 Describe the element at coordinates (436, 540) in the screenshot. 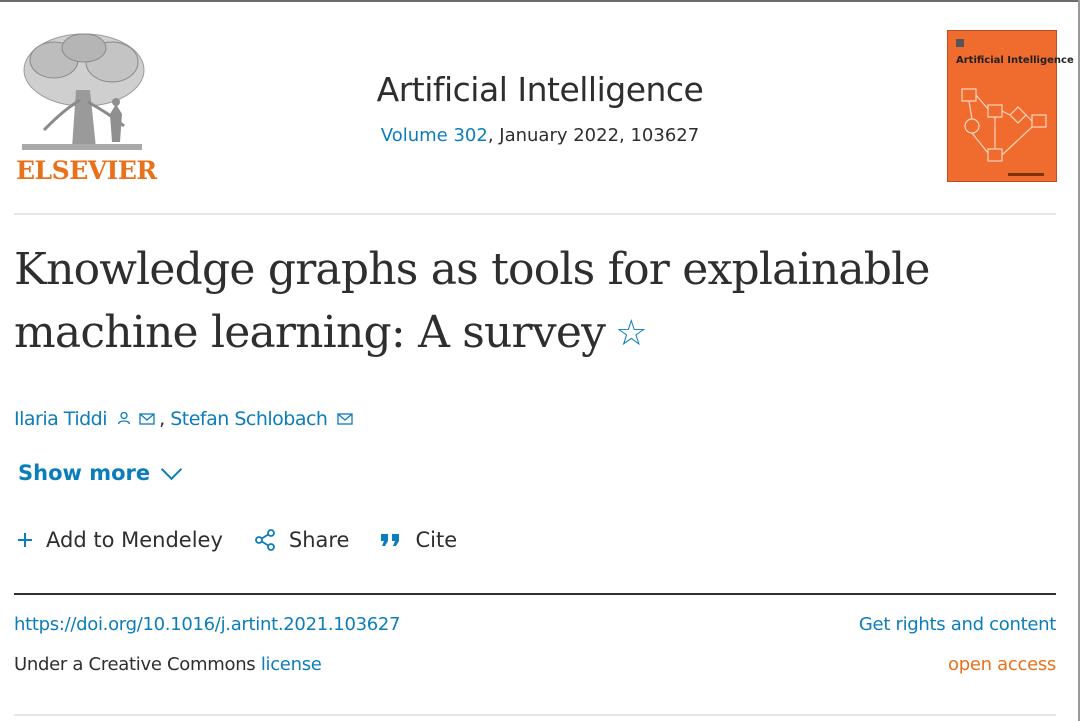

I see `cite-label: Cite` at that location.